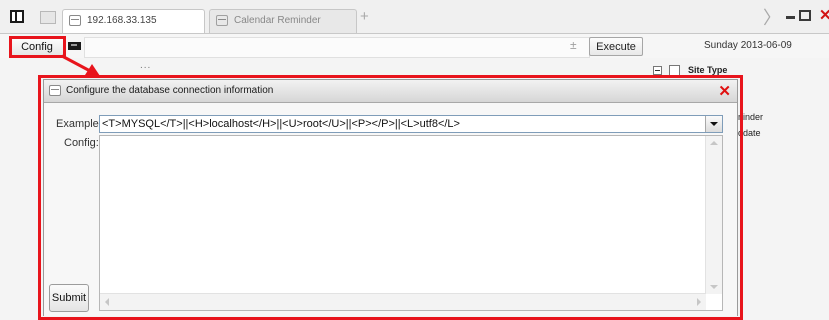  I want to click on annotation-arrow, so click(80, 65).